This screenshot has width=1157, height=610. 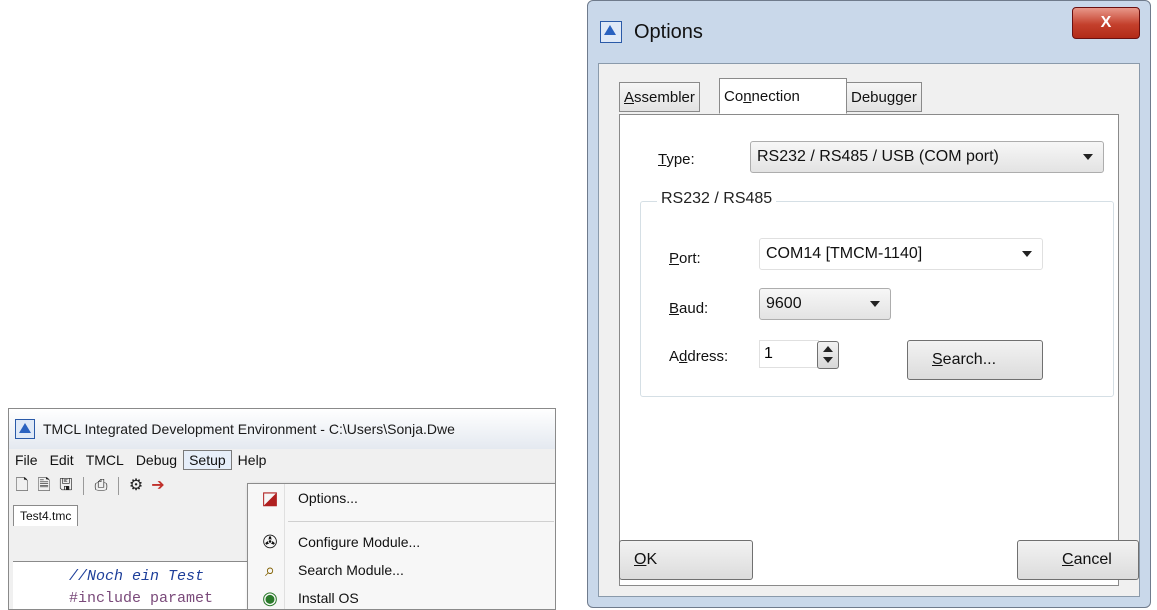 I want to click on menu-item-label: Install OS, so click(x=328, y=598).